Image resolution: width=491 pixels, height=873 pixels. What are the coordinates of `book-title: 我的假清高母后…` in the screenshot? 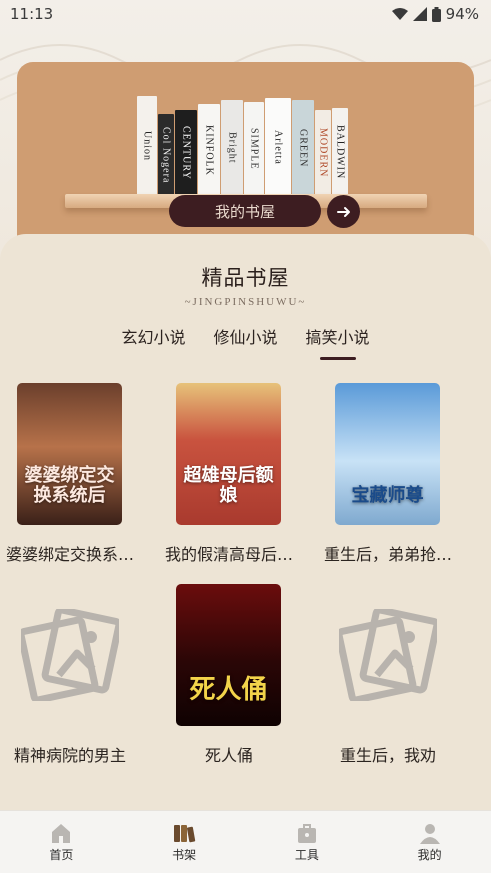 It's located at (229, 553).